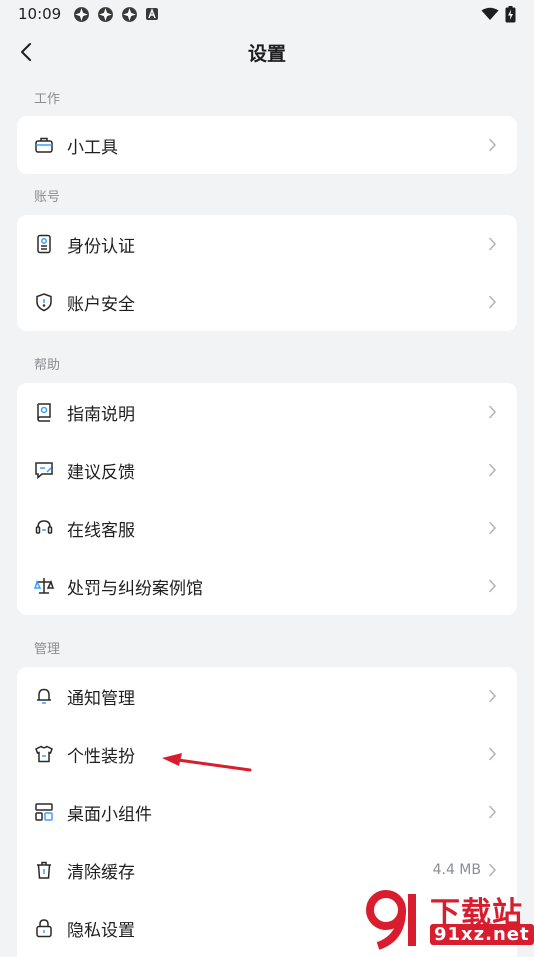 The image size is (534, 957). What do you see at coordinates (267, 302) in the screenshot?
I see `settings-item-account-security: 账户安全` at bounding box center [267, 302].